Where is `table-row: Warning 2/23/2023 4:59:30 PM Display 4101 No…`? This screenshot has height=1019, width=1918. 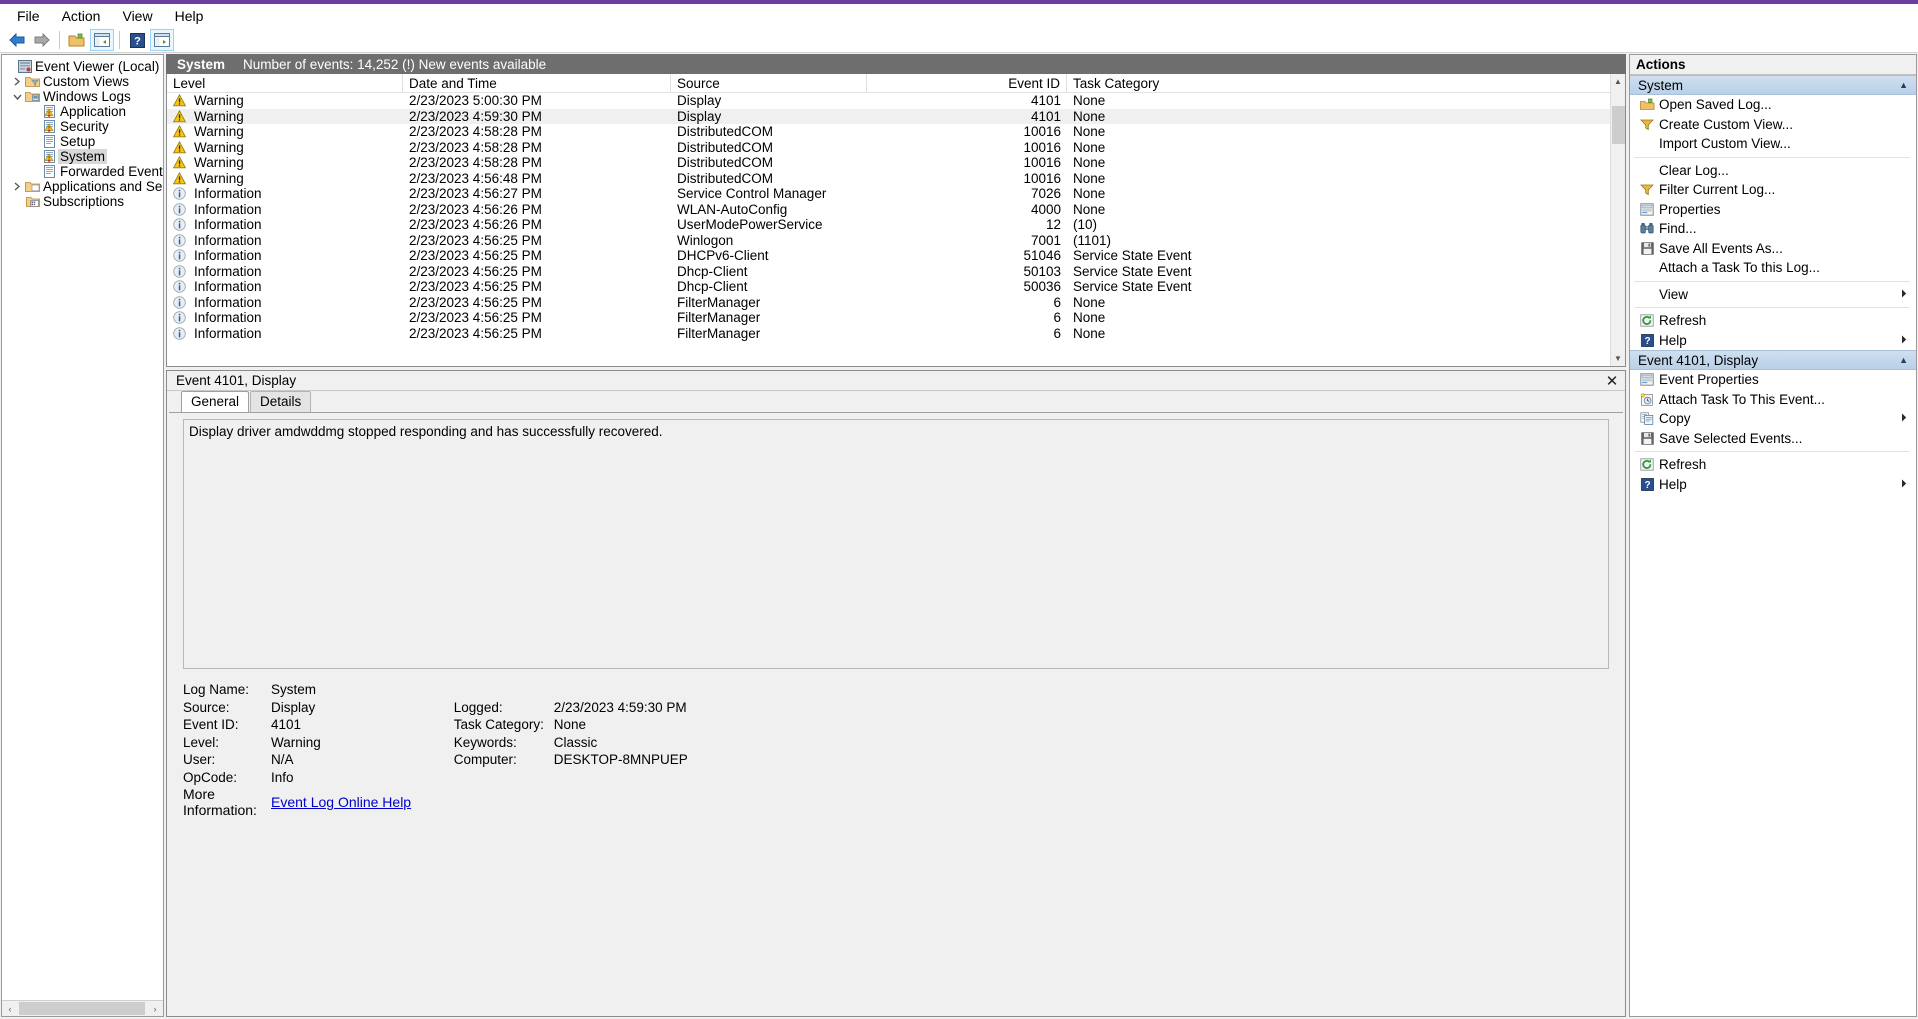 table-row: Warning 2/23/2023 4:59:30 PM Display 4101 No… is located at coordinates (896, 116).